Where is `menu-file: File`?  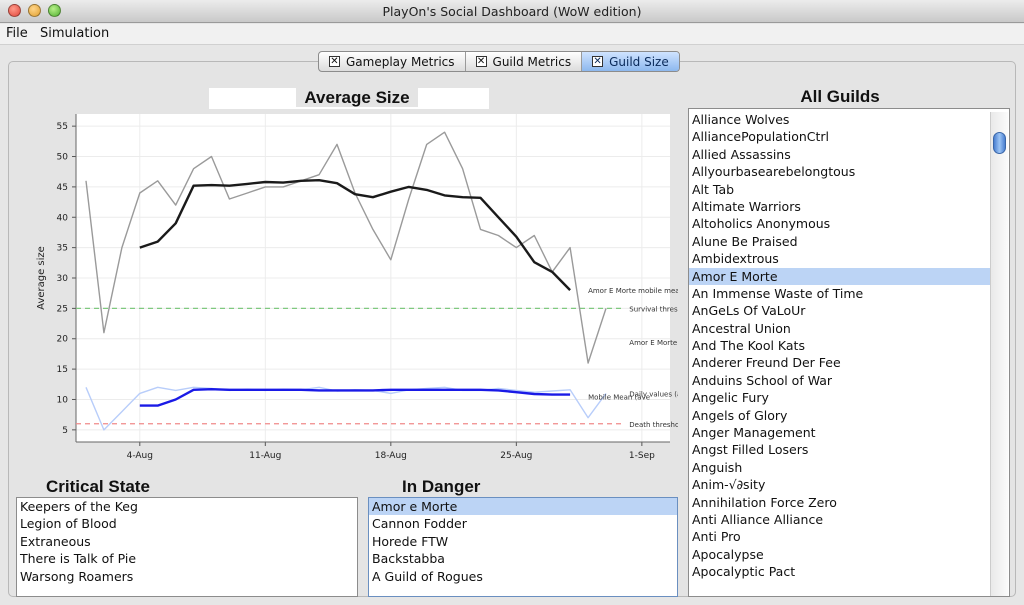
menu-file: File is located at coordinates (17, 33).